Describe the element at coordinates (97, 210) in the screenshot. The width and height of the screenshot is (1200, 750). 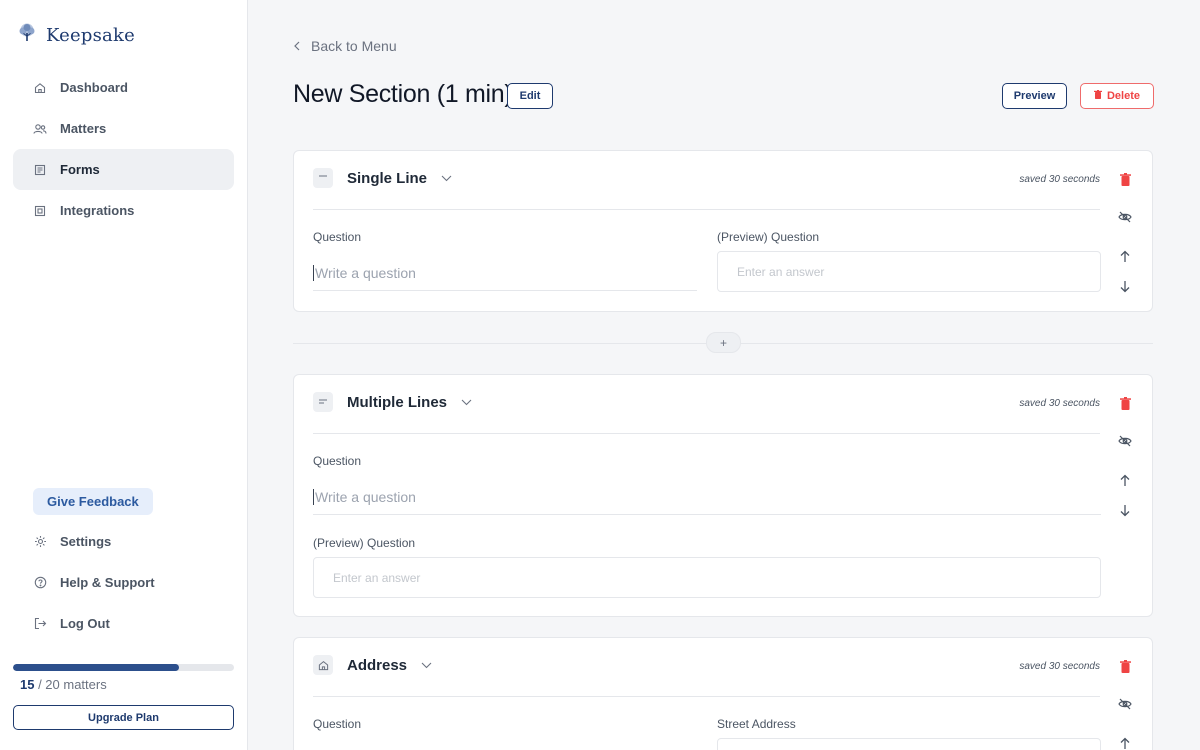
I see `sidebar-item-label: Integrations` at that location.